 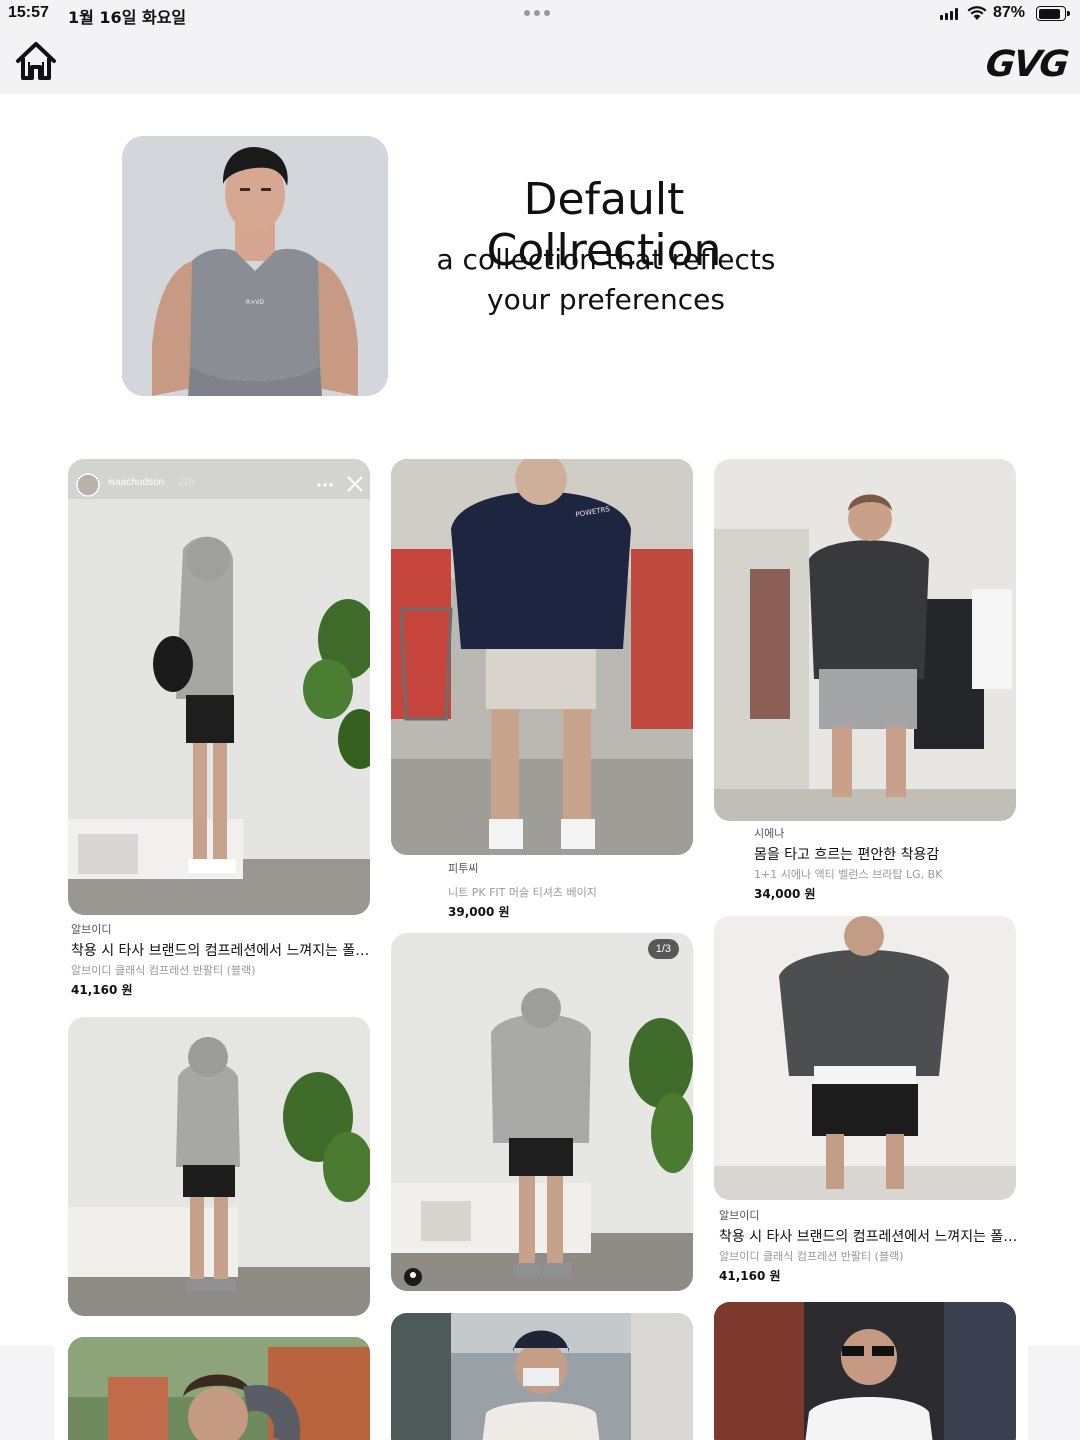 What do you see at coordinates (606, 259) in the screenshot?
I see `subtitle-line-1: a collection that reflects` at bounding box center [606, 259].